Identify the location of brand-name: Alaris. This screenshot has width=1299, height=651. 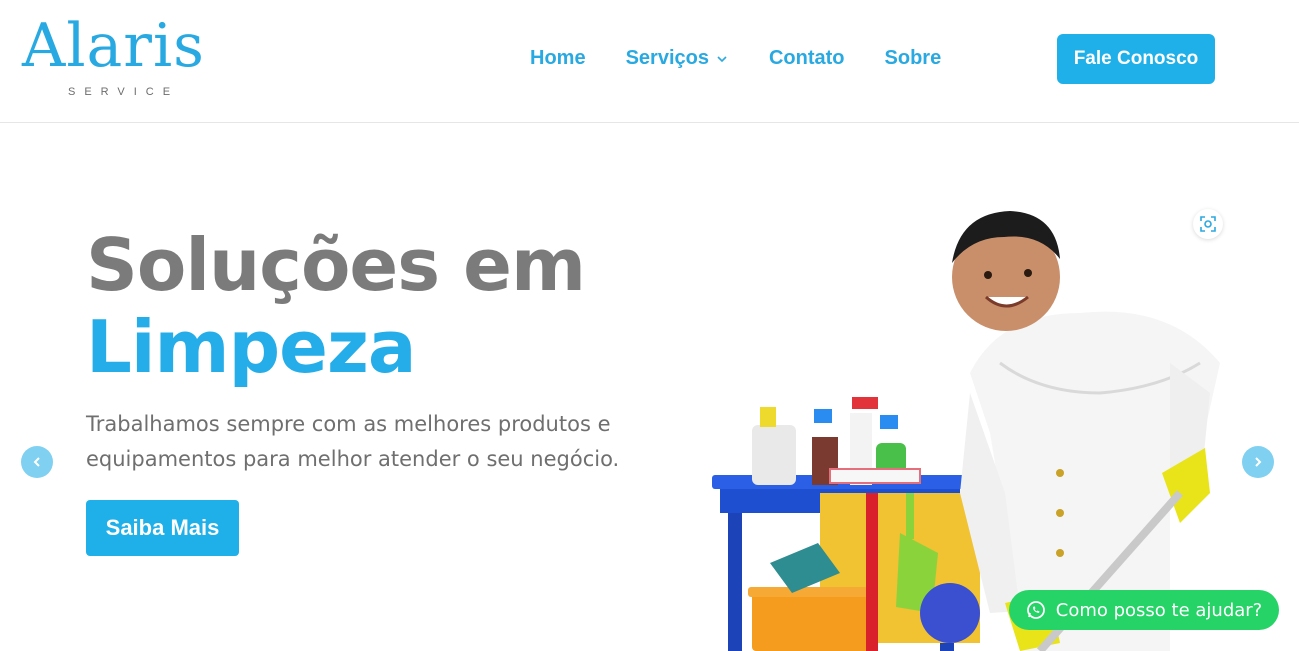
(113, 46).